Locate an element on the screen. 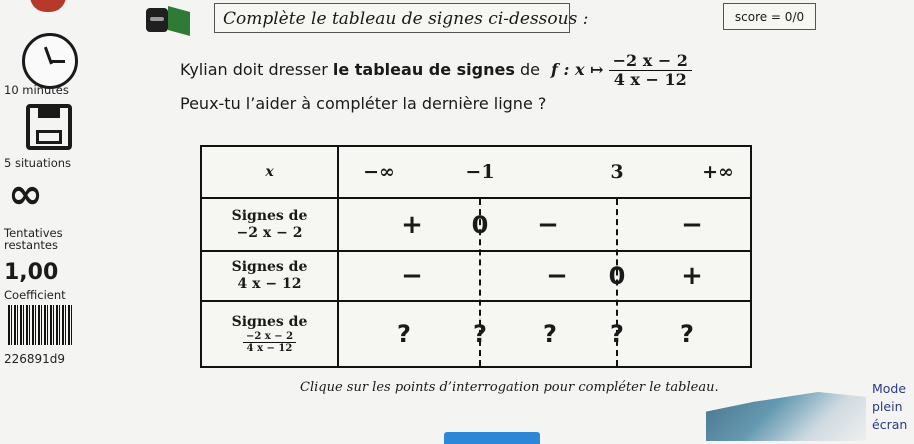  row-label-denominator: Signes de 4 x − 12 is located at coordinates (270, 276).